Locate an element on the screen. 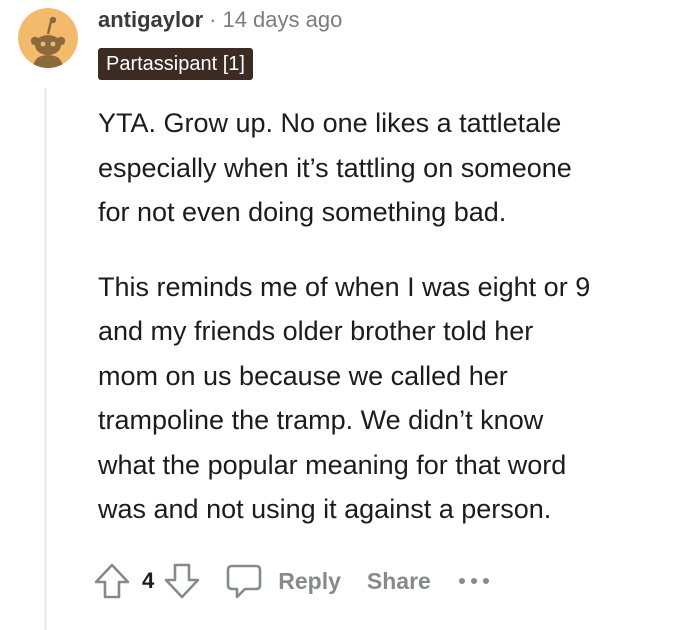 The height and width of the screenshot is (630, 700). share-button: Share is located at coordinates (399, 581).